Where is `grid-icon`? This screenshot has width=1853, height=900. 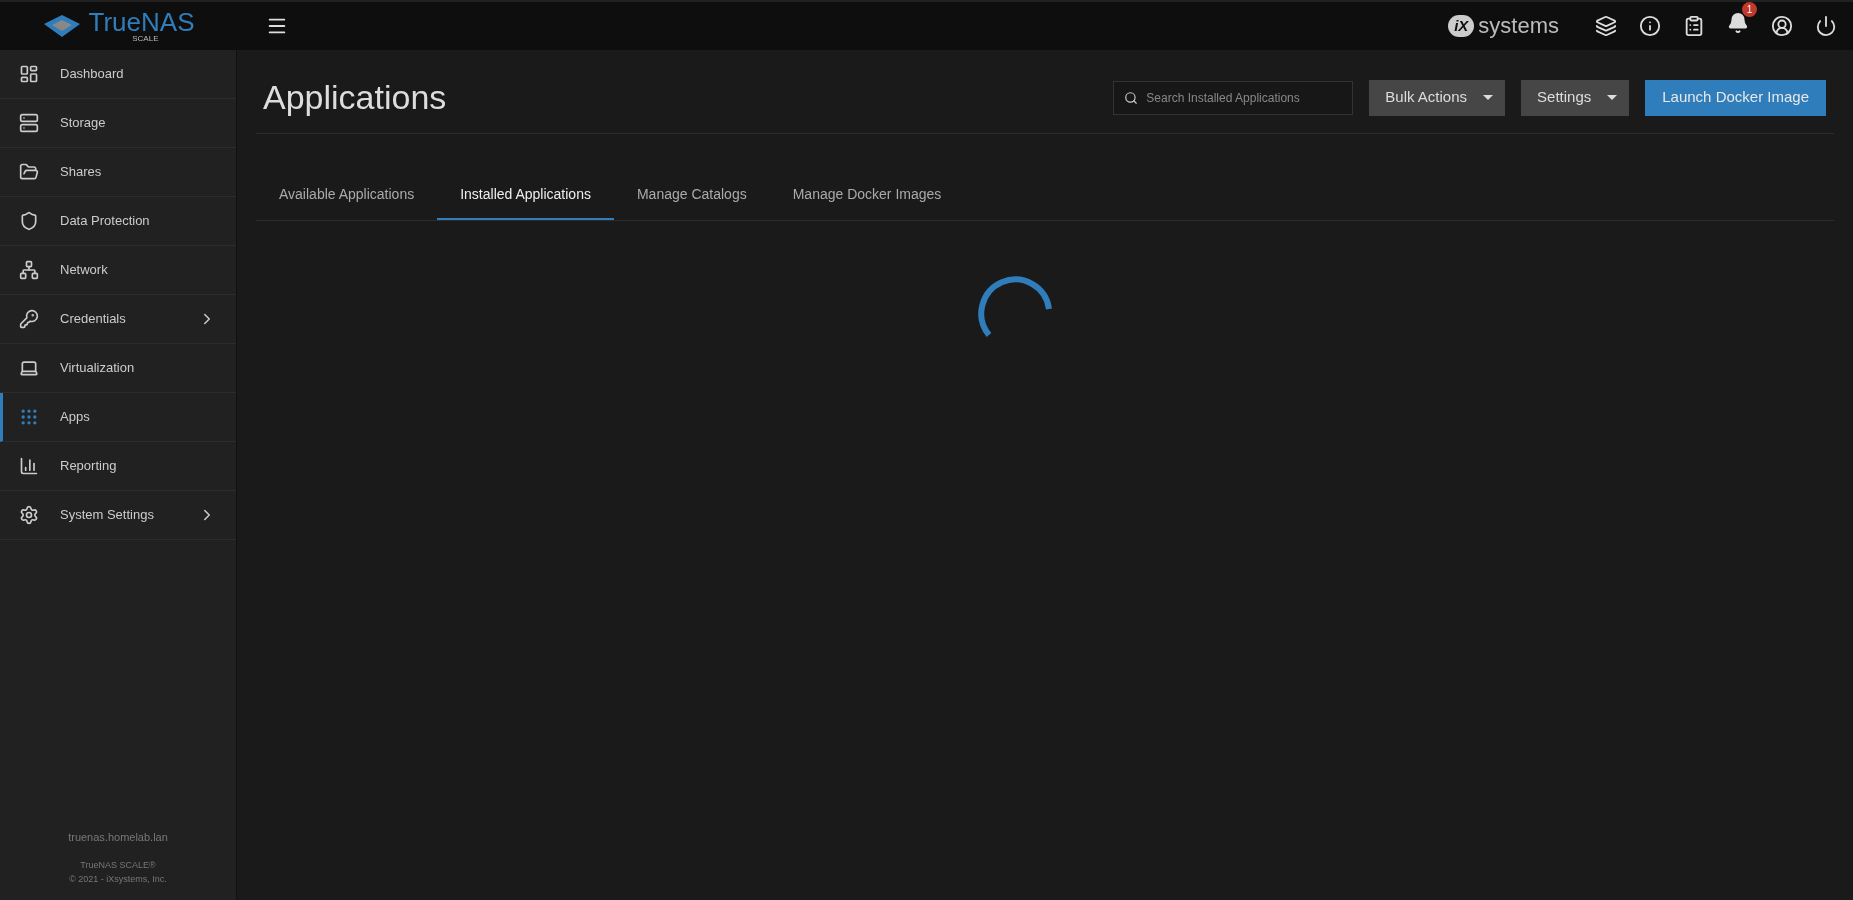
grid-icon is located at coordinates (29, 417).